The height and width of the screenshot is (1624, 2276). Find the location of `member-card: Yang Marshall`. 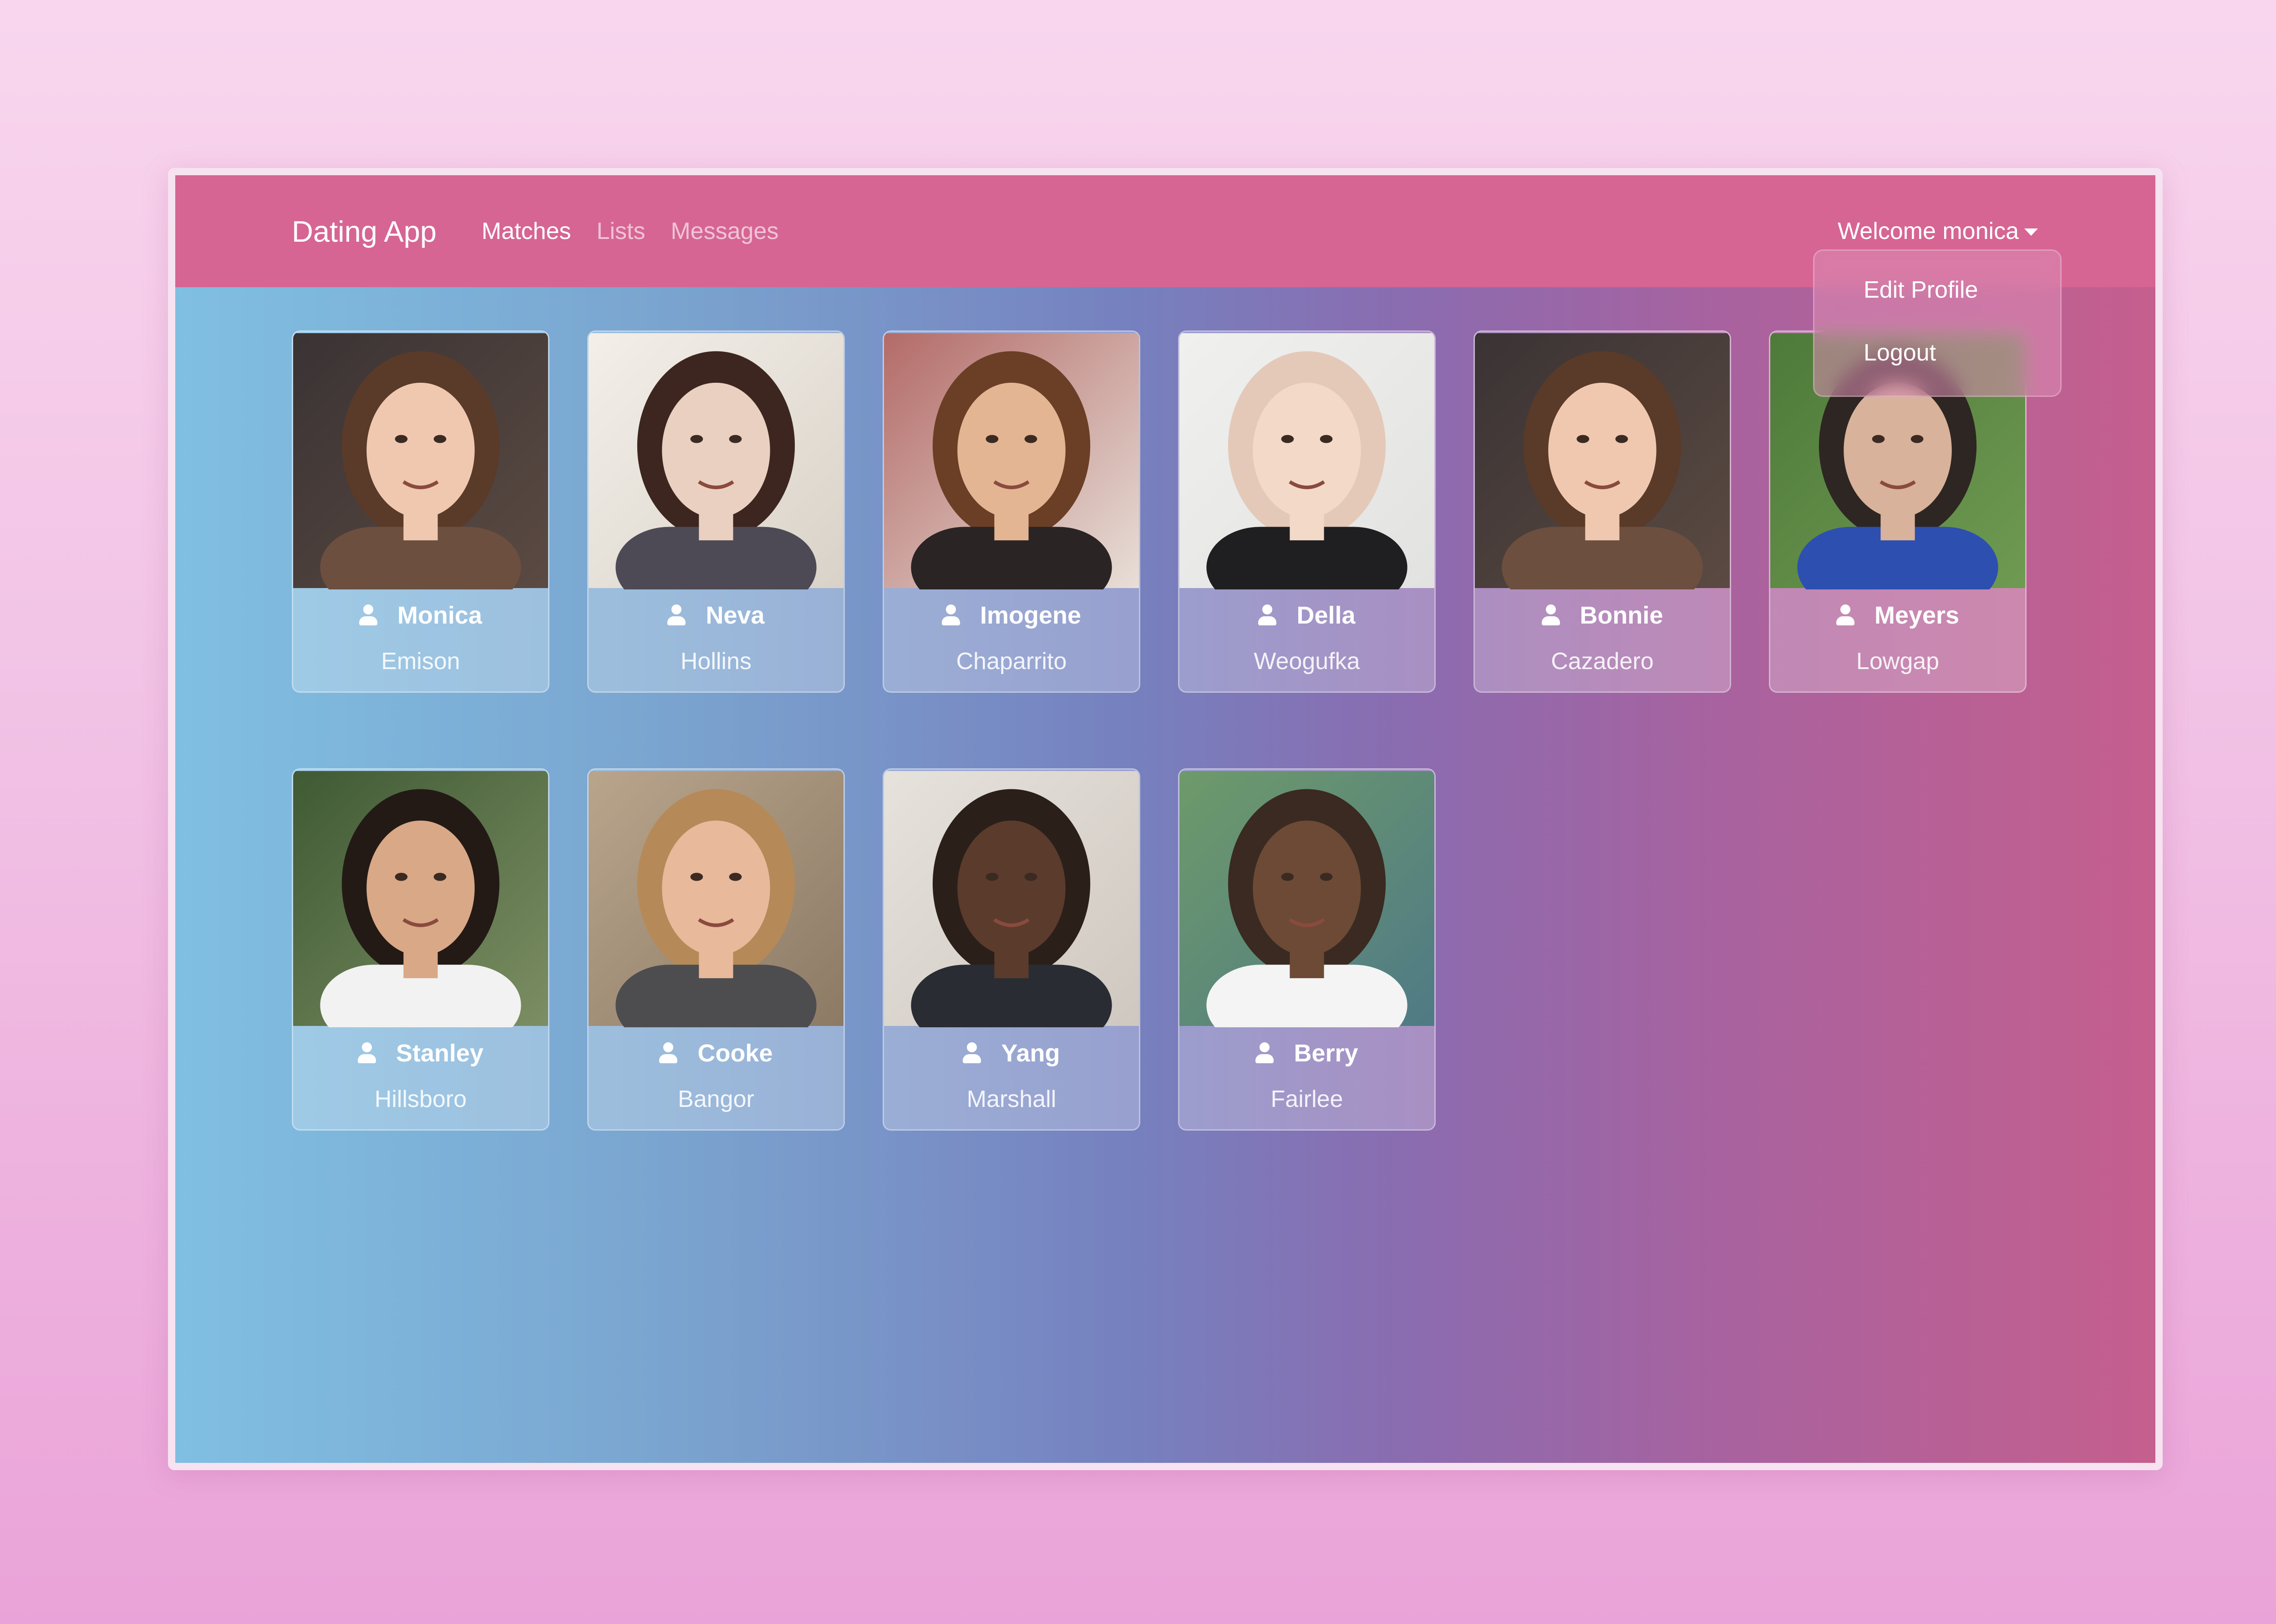

member-card: Yang Marshall is located at coordinates (1011, 950).